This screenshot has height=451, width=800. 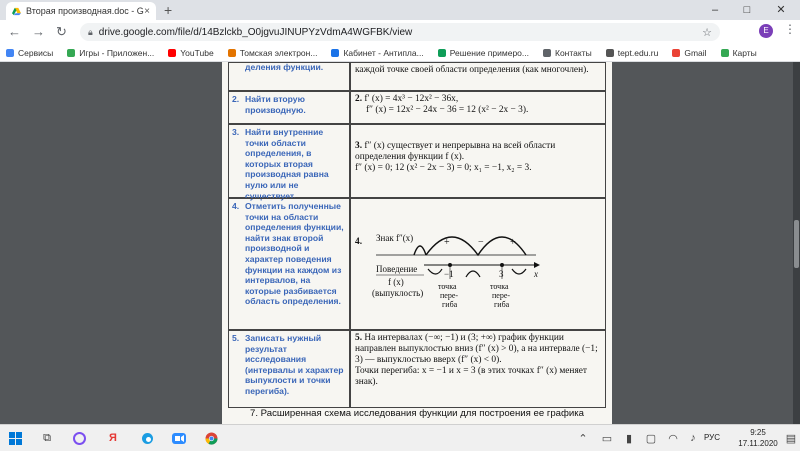 What do you see at coordinates (781, 10) in the screenshot?
I see `close-window-icon: ✕` at bounding box center [781, 10].